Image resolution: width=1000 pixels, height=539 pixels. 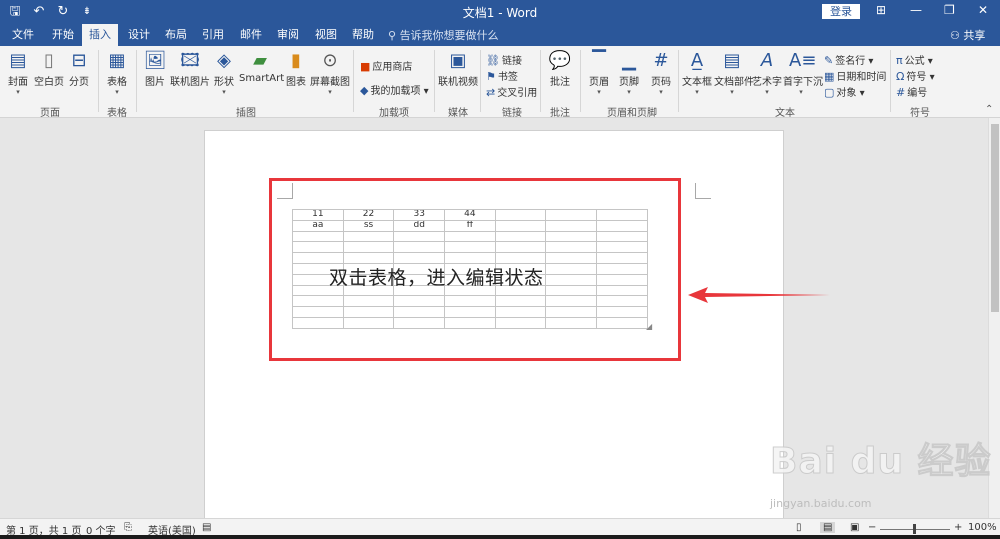 I want to click on lightbulb-icon: ⚲, so click(x=394, y=35).